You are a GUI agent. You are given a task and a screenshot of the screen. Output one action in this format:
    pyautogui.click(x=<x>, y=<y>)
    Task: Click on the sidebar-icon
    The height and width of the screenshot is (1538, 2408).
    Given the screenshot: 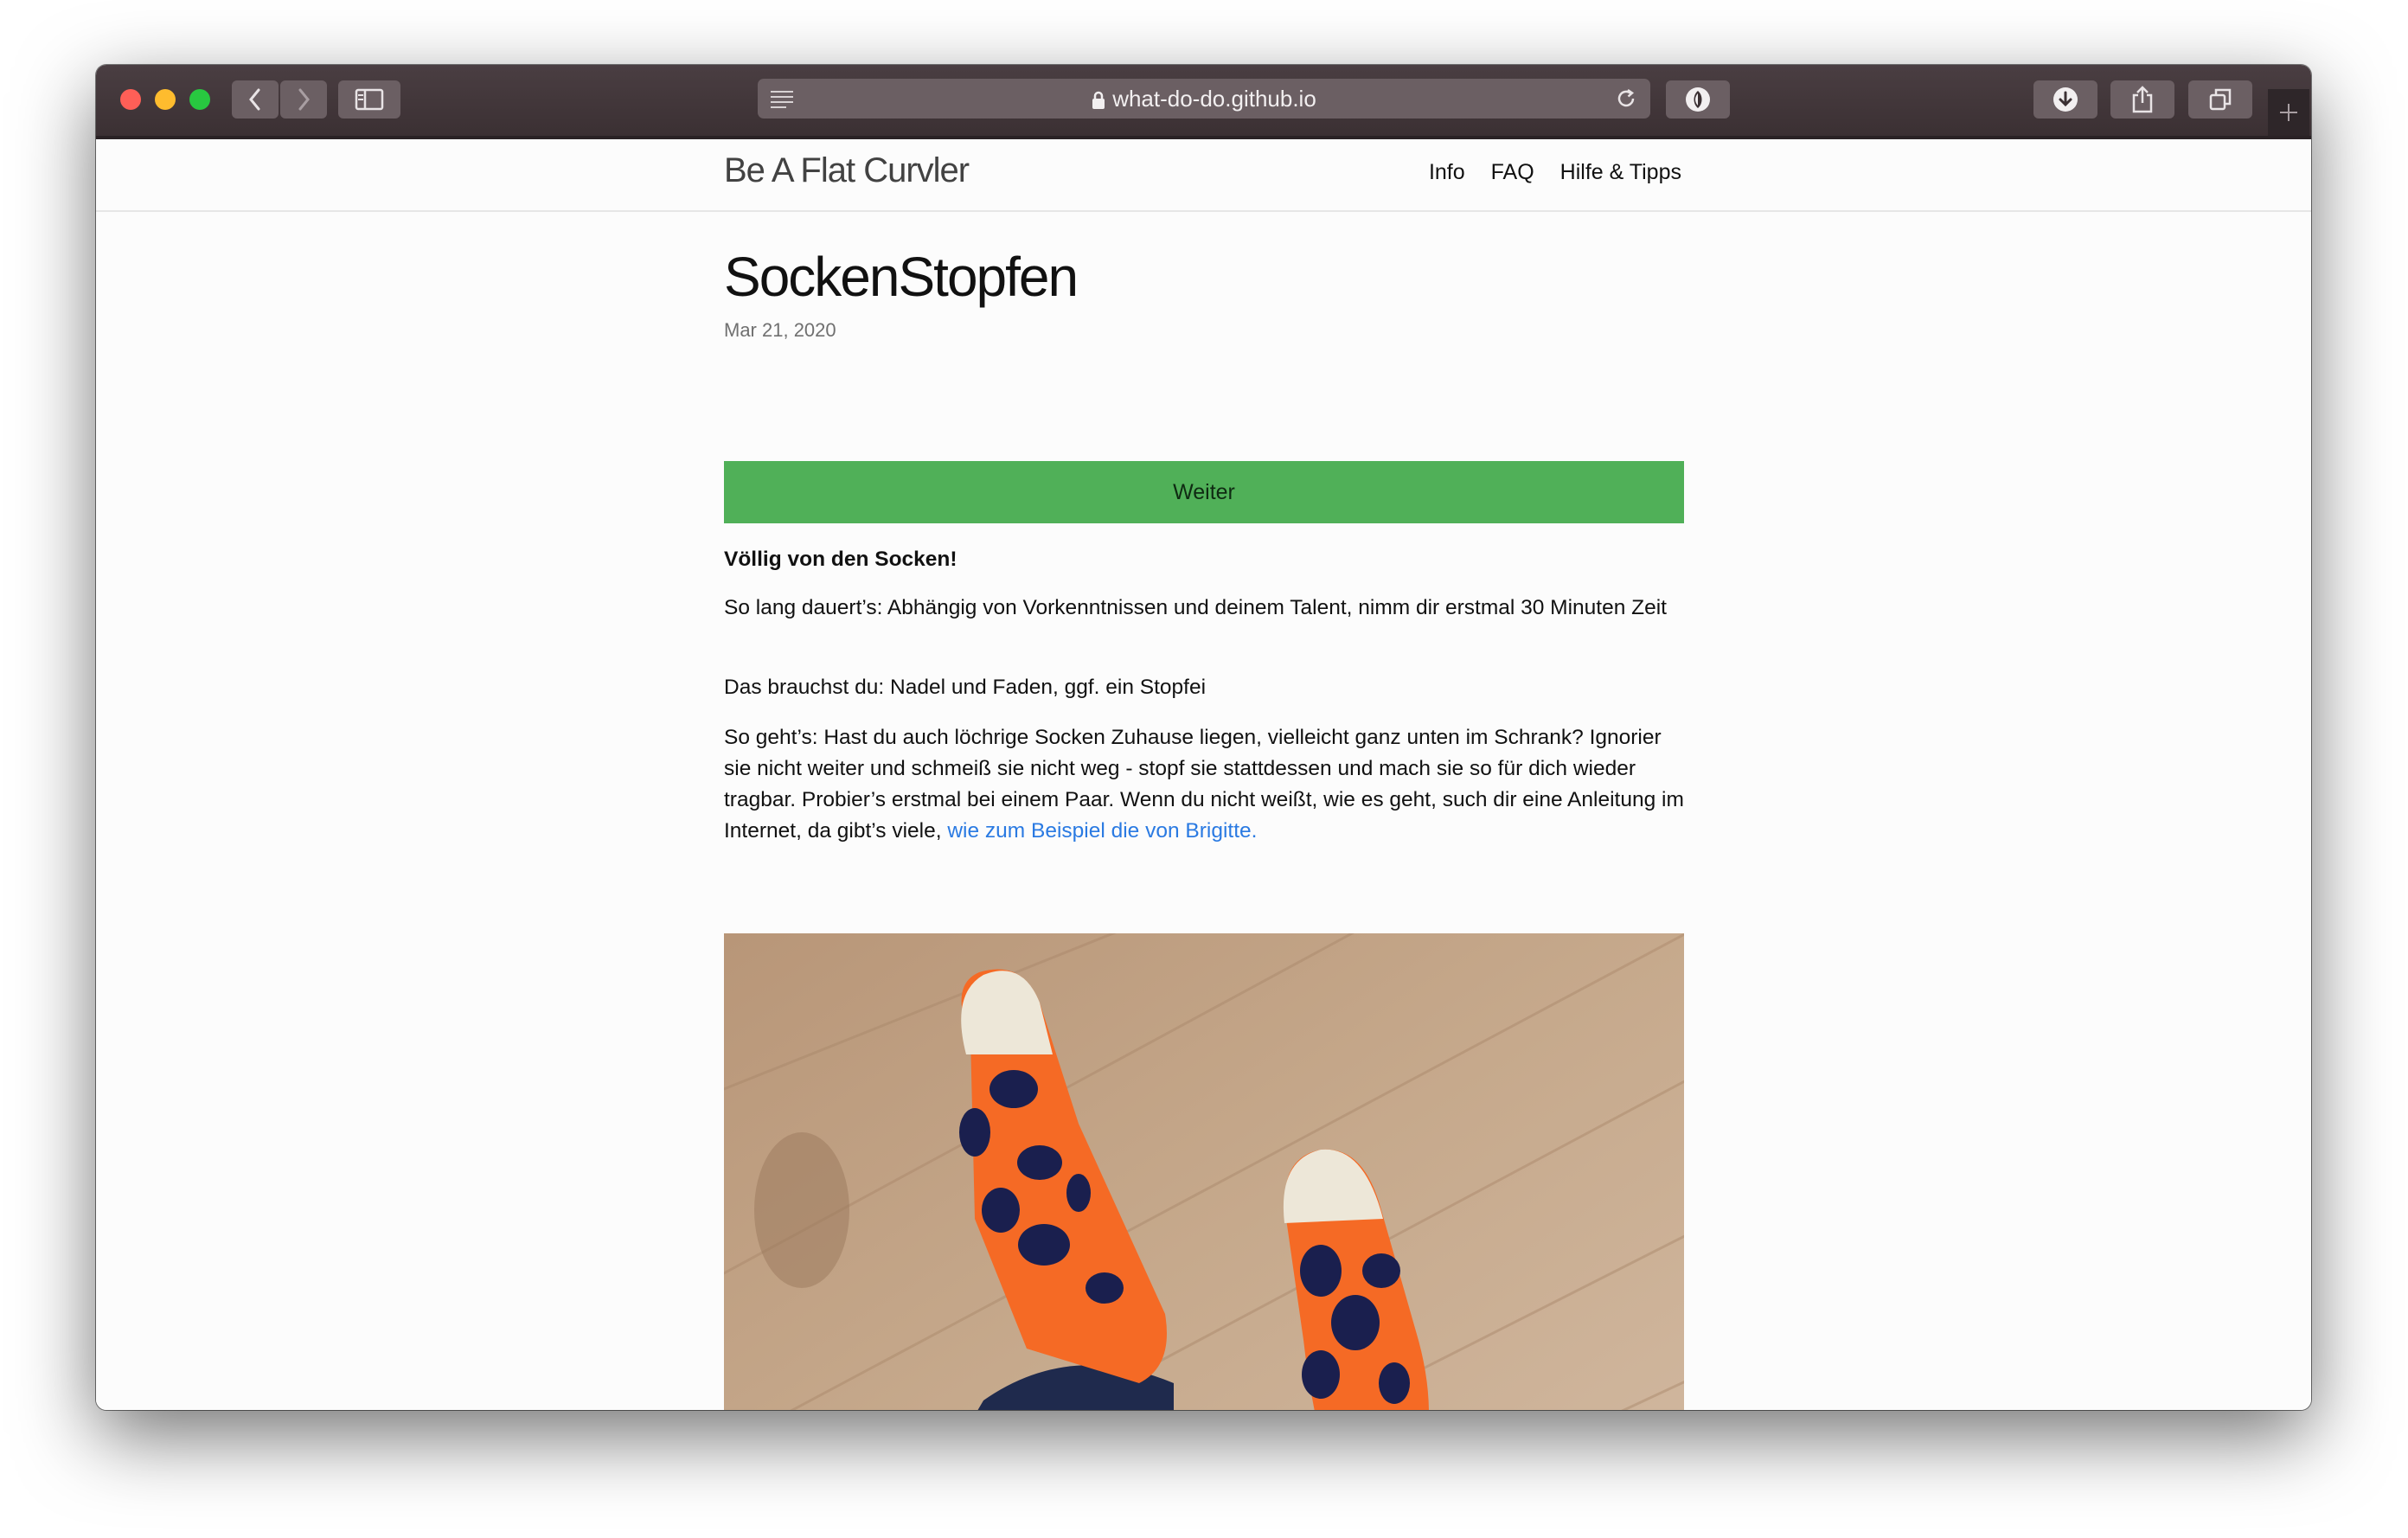 What is the action you would take?
    pyautogui.click(x=369, y=100)
    